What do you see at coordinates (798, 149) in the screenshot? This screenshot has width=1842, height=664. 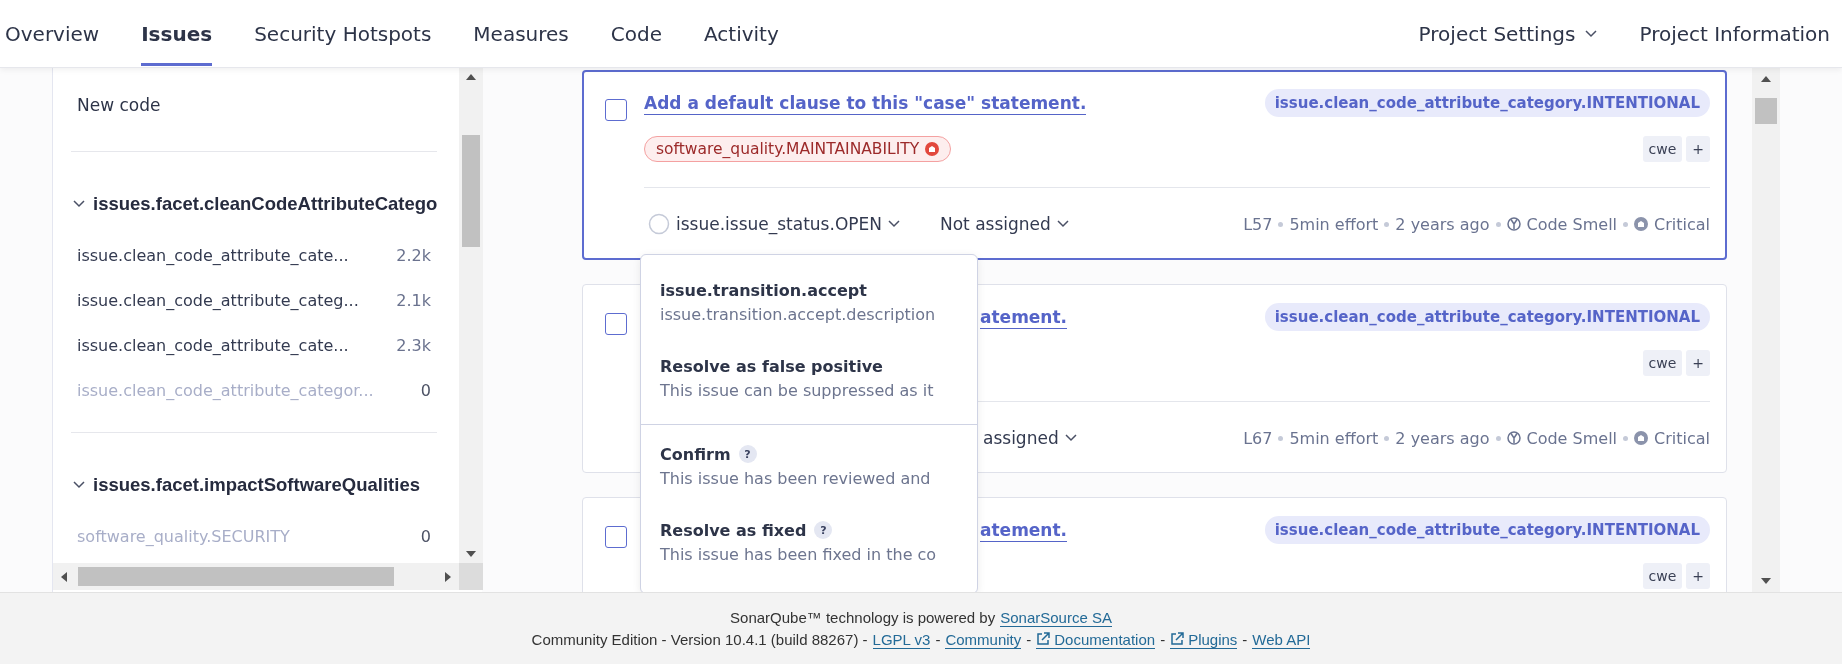 I see `quality-tag: software_quality.MAINTAINABILITY` at bounding box center [798, 149].